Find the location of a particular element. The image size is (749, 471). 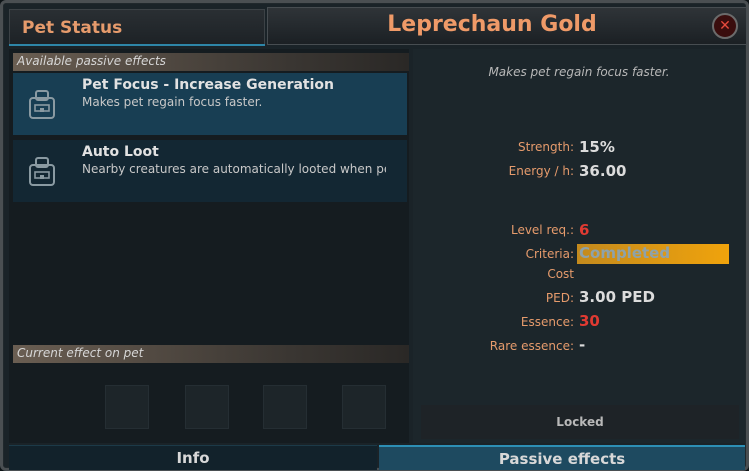

pet-name-header: Leprechaun Gold ✕ is located at coordinates (507, 26).